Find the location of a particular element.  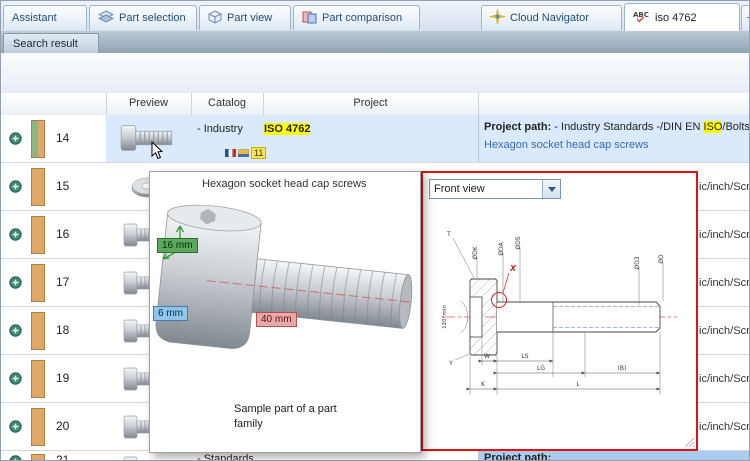

catalog-name: - Standards is located at coordinates (225, 457).